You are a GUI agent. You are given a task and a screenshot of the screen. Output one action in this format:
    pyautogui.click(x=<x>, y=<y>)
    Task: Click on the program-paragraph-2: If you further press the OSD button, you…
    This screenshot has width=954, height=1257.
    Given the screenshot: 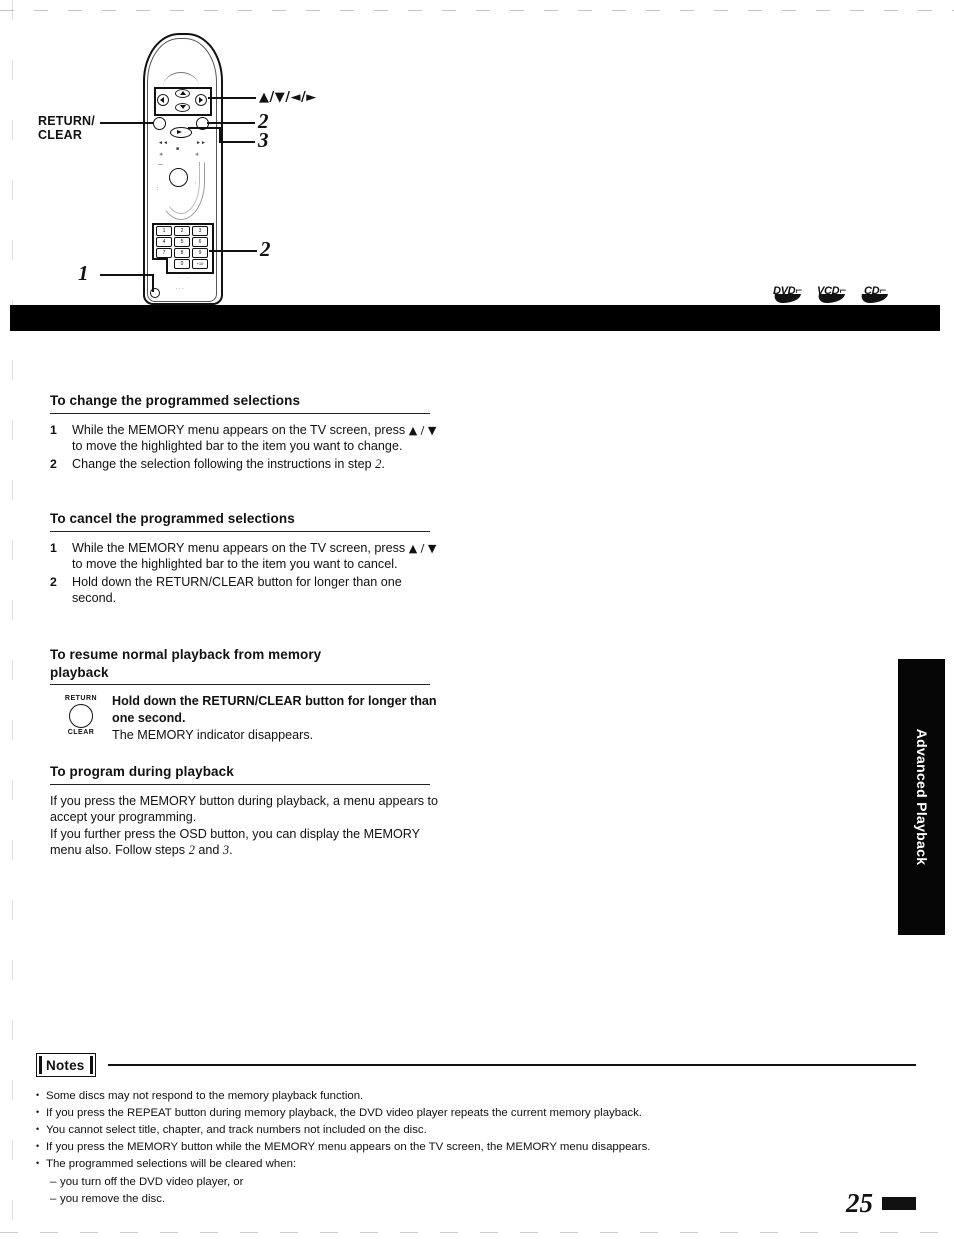 What is the action you would take?
    pyautogui.click(x=246, y=842)
    